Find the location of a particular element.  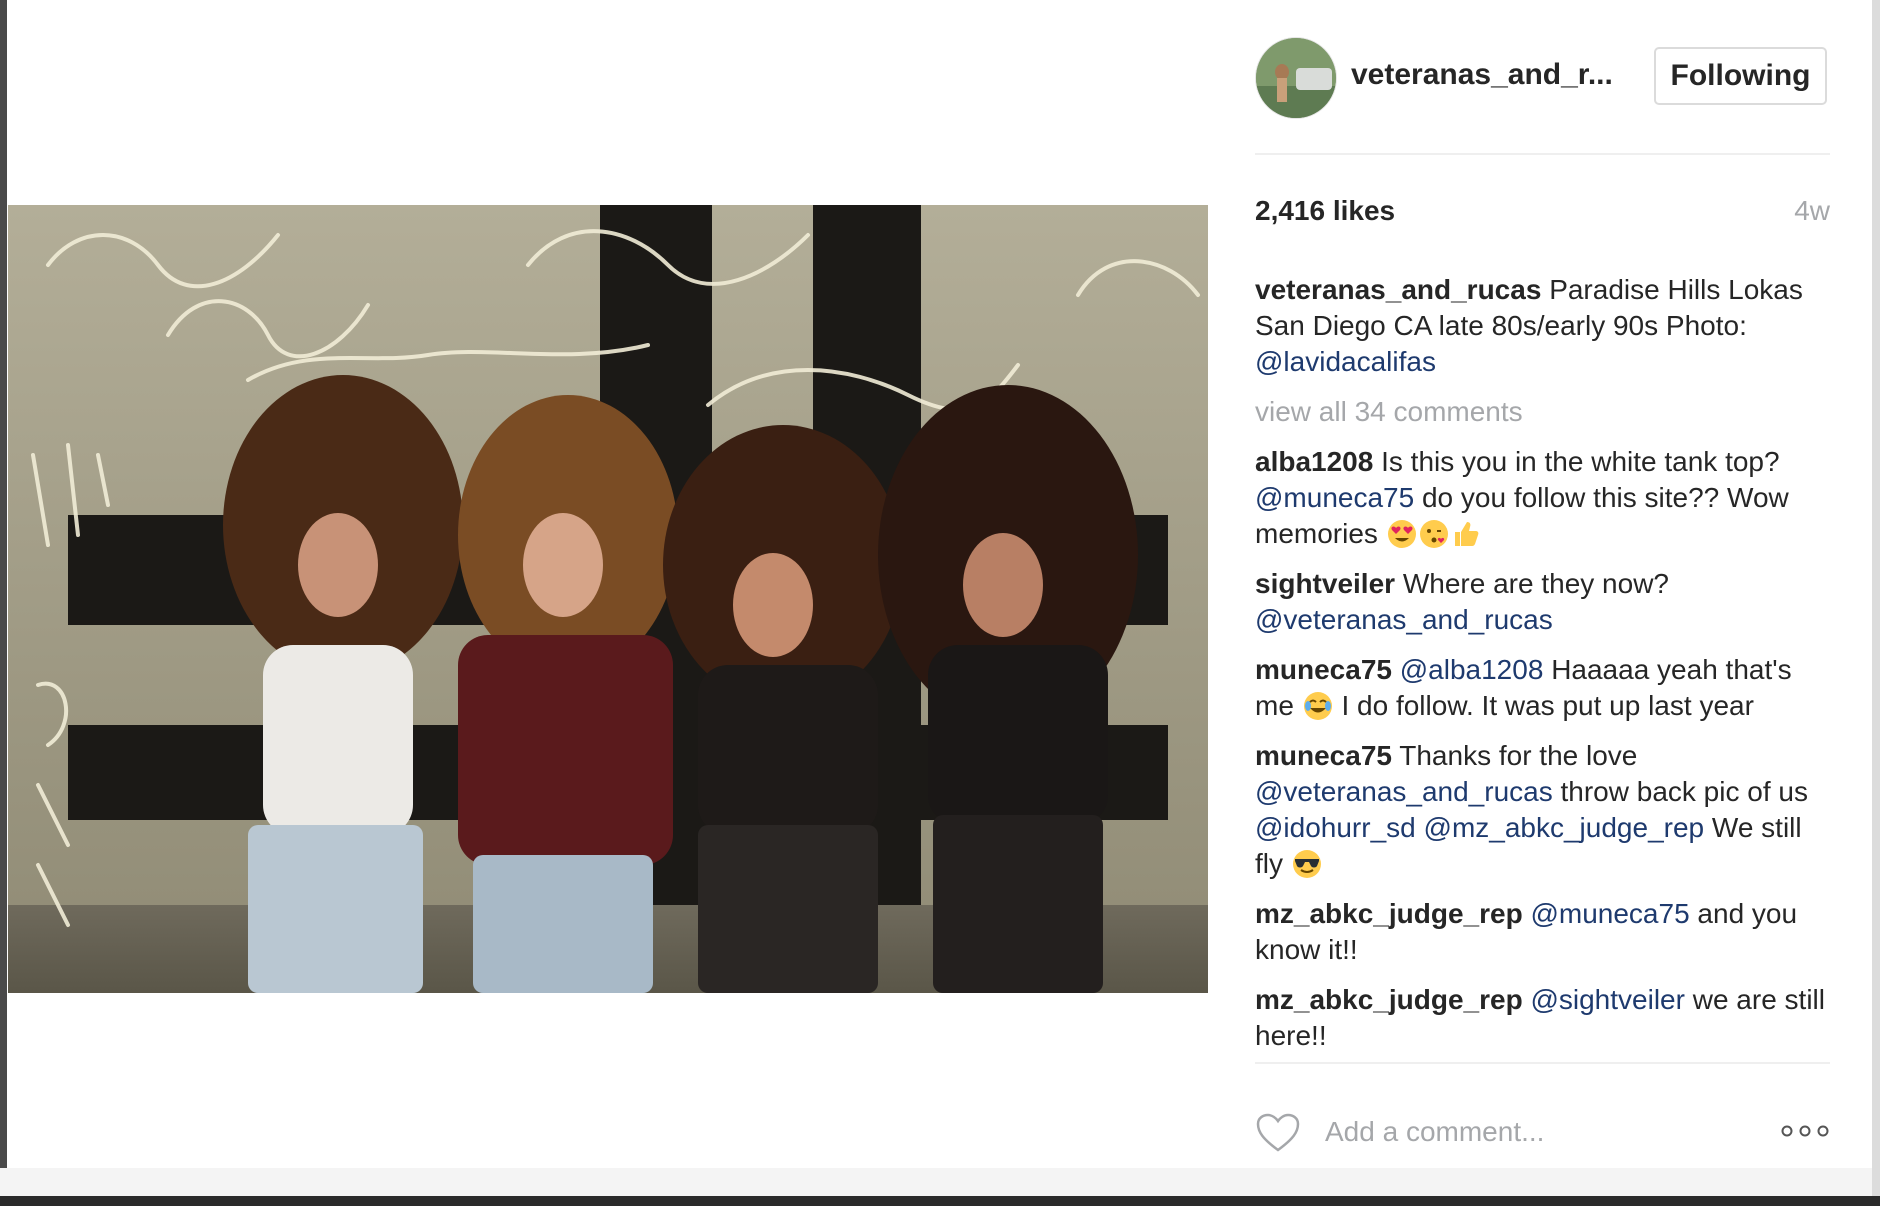

comment-author: sightveiler is located at coordinates (1325, 583).